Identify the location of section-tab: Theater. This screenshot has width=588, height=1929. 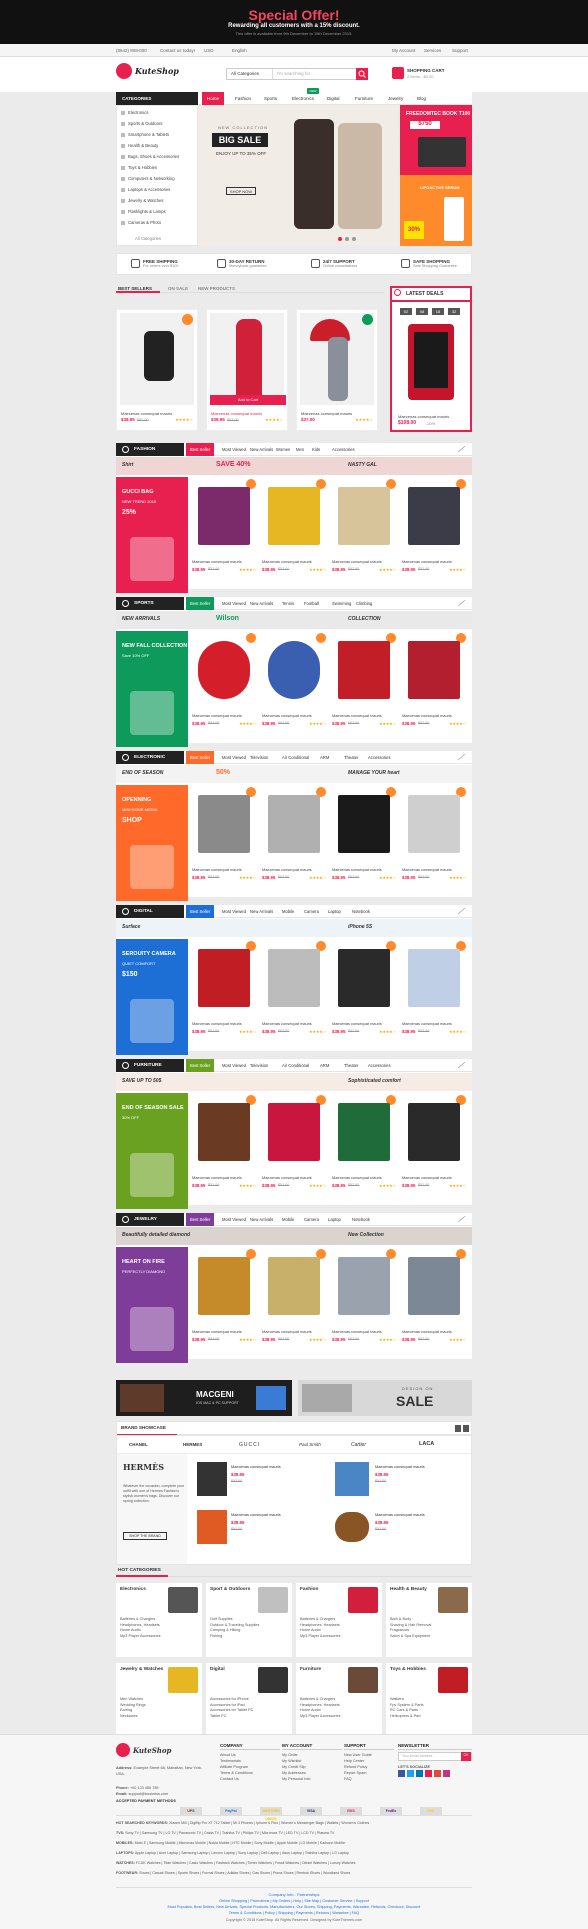
(351, 757).